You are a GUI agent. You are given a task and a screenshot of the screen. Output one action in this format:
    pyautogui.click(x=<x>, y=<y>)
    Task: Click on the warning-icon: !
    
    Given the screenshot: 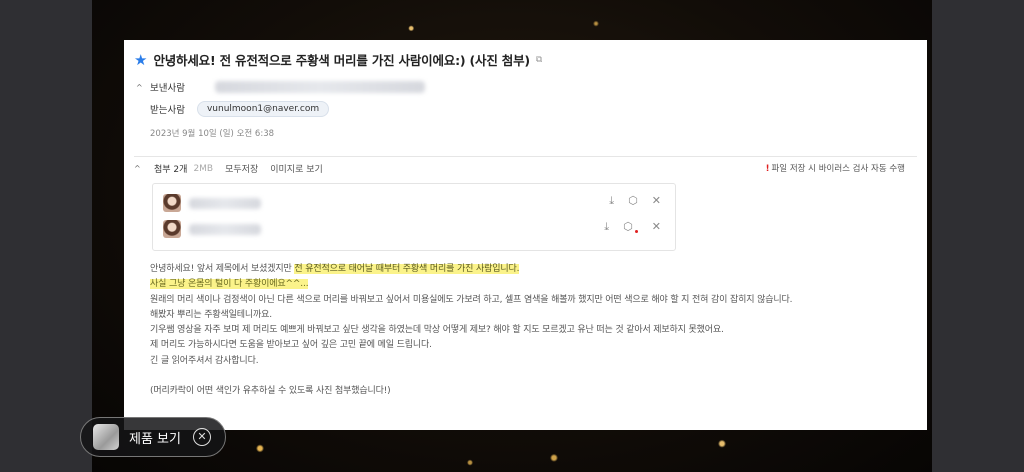 What is the action you would take?
    pyautogui.click(x=767, y=169)
    